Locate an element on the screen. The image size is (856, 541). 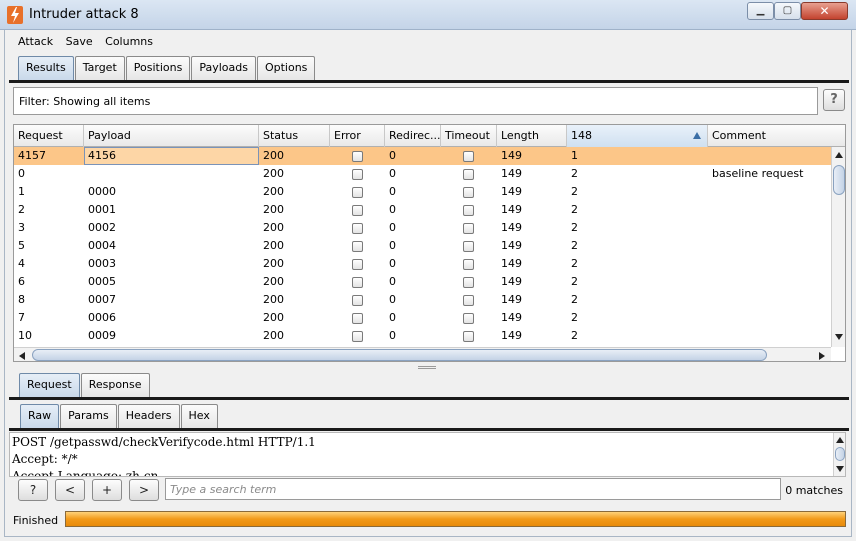
column-error: Error is located at coordinates (357, 136).